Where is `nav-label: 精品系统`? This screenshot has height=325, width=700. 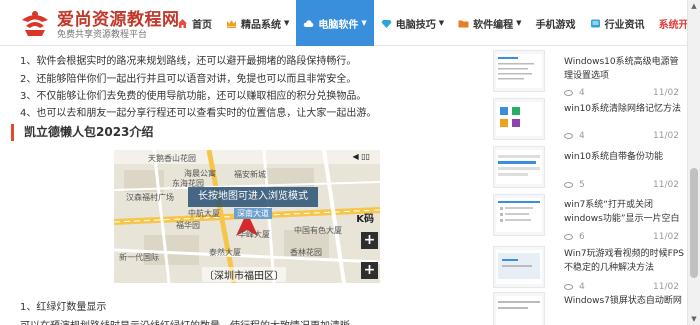 nav-label: 精品系统 is located at coordinates (261, 25).